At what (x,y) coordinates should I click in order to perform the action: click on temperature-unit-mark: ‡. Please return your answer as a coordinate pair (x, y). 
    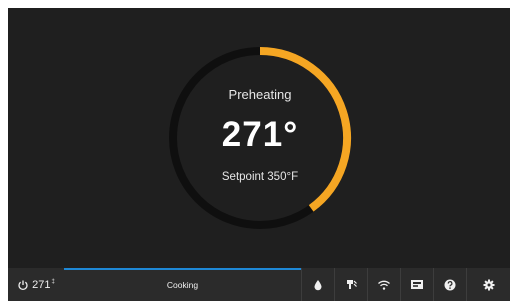
    Looking at the image, I should click on (53, 281).